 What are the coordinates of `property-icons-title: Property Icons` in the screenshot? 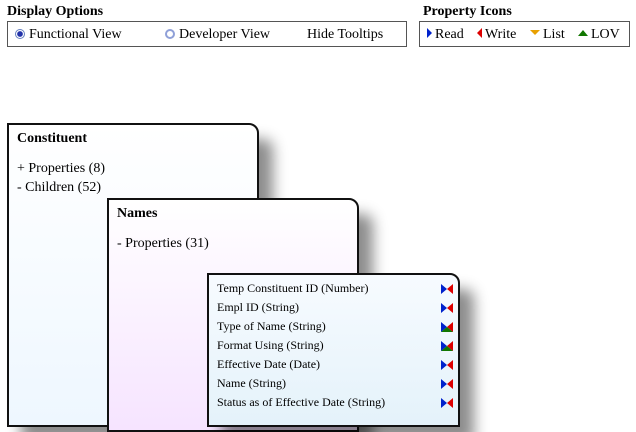 It's located at (467, 11).